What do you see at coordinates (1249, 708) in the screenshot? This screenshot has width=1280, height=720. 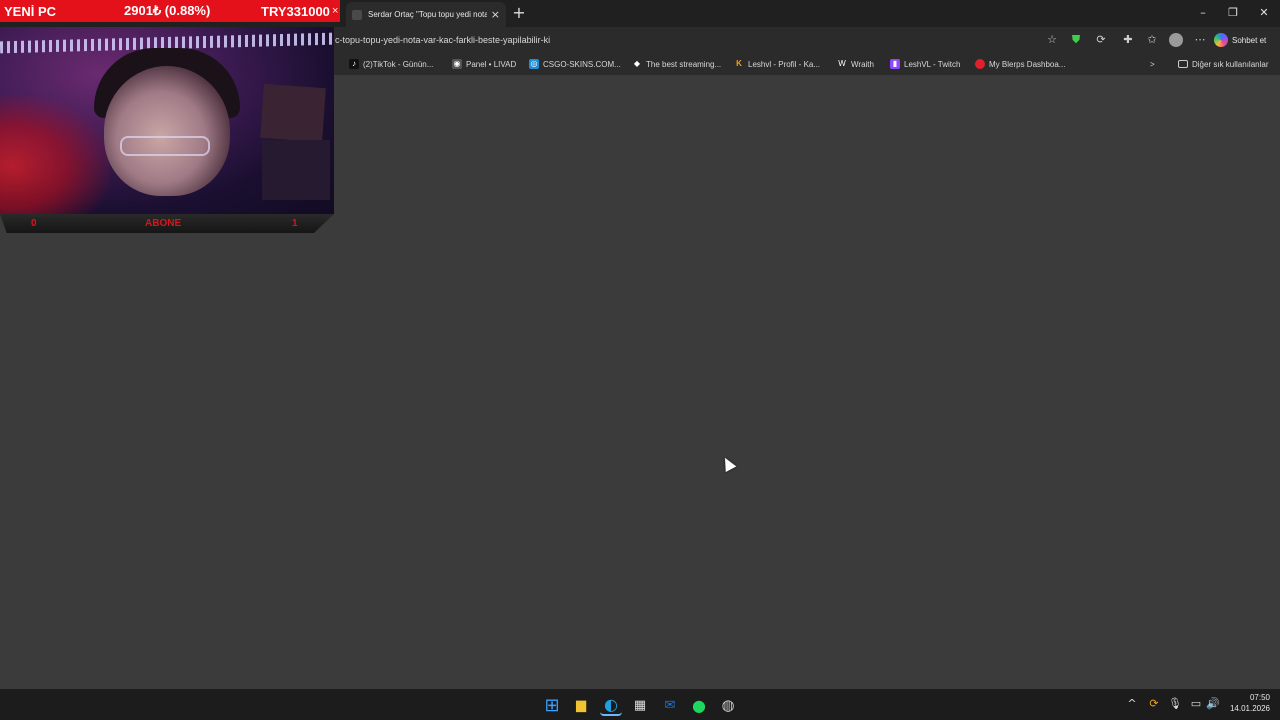 I see `clock-date: 14.01.2026` at bounding box center [1249, 708].